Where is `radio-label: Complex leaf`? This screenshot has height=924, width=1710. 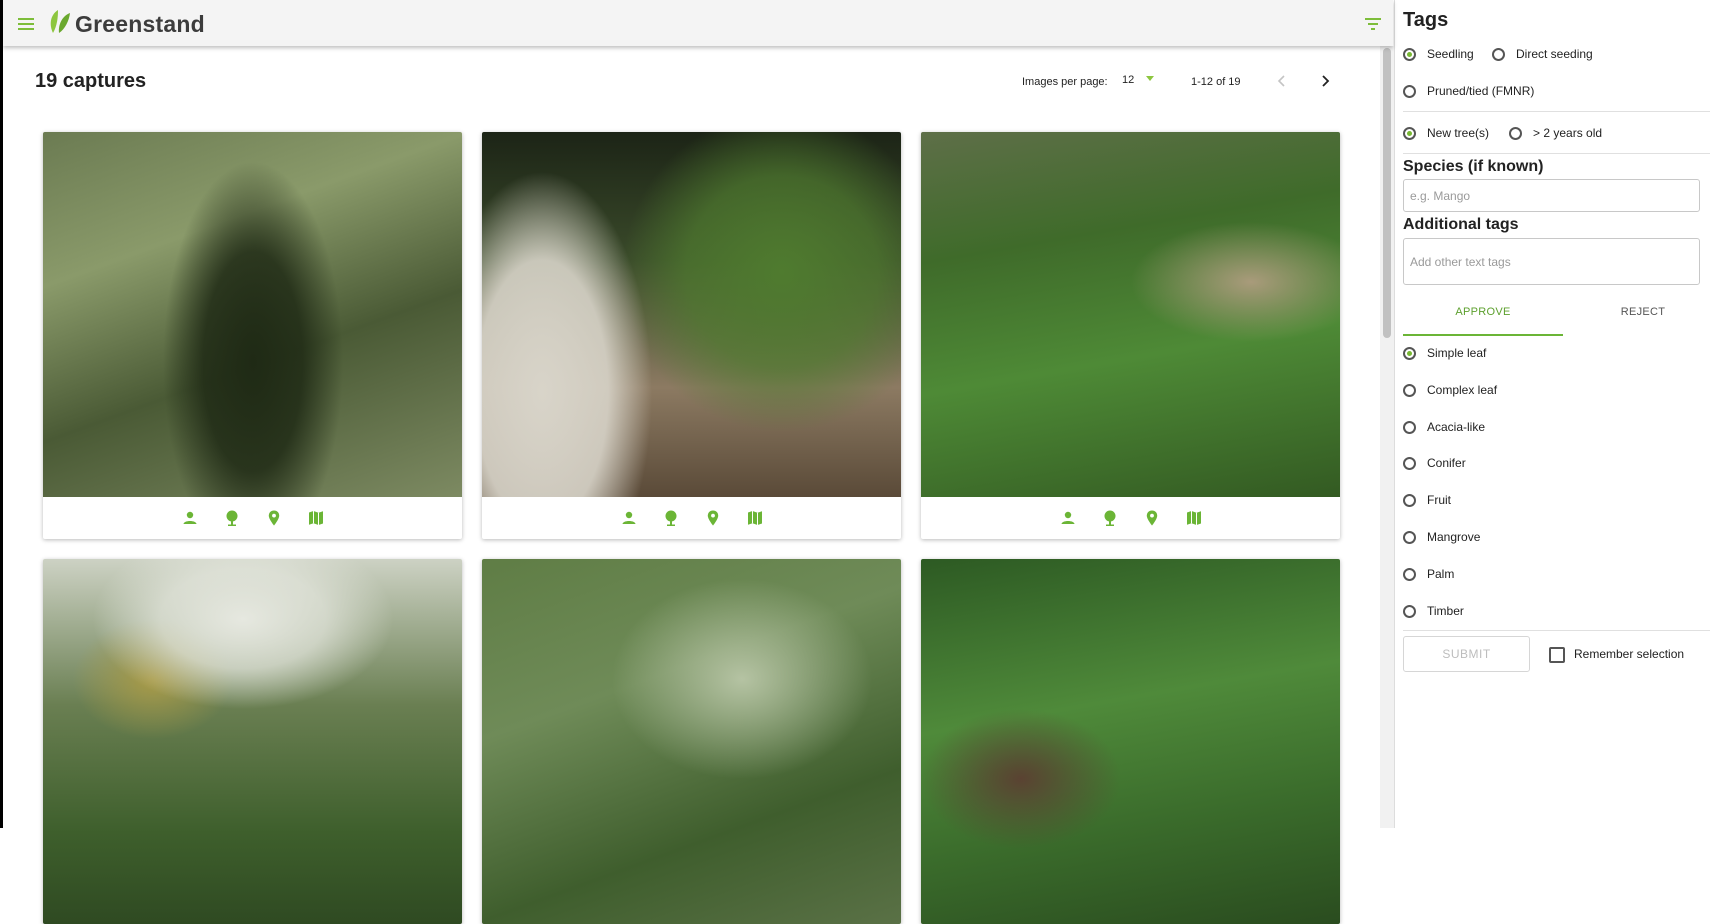 radio-label: Complex leaf is located at coordinates (1462, 390).